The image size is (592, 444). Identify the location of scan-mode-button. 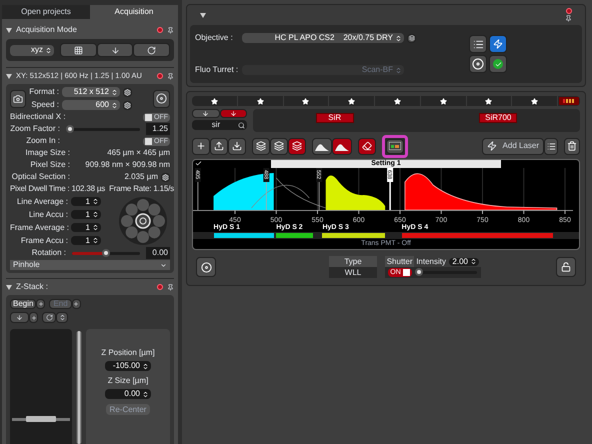
(161, 99).